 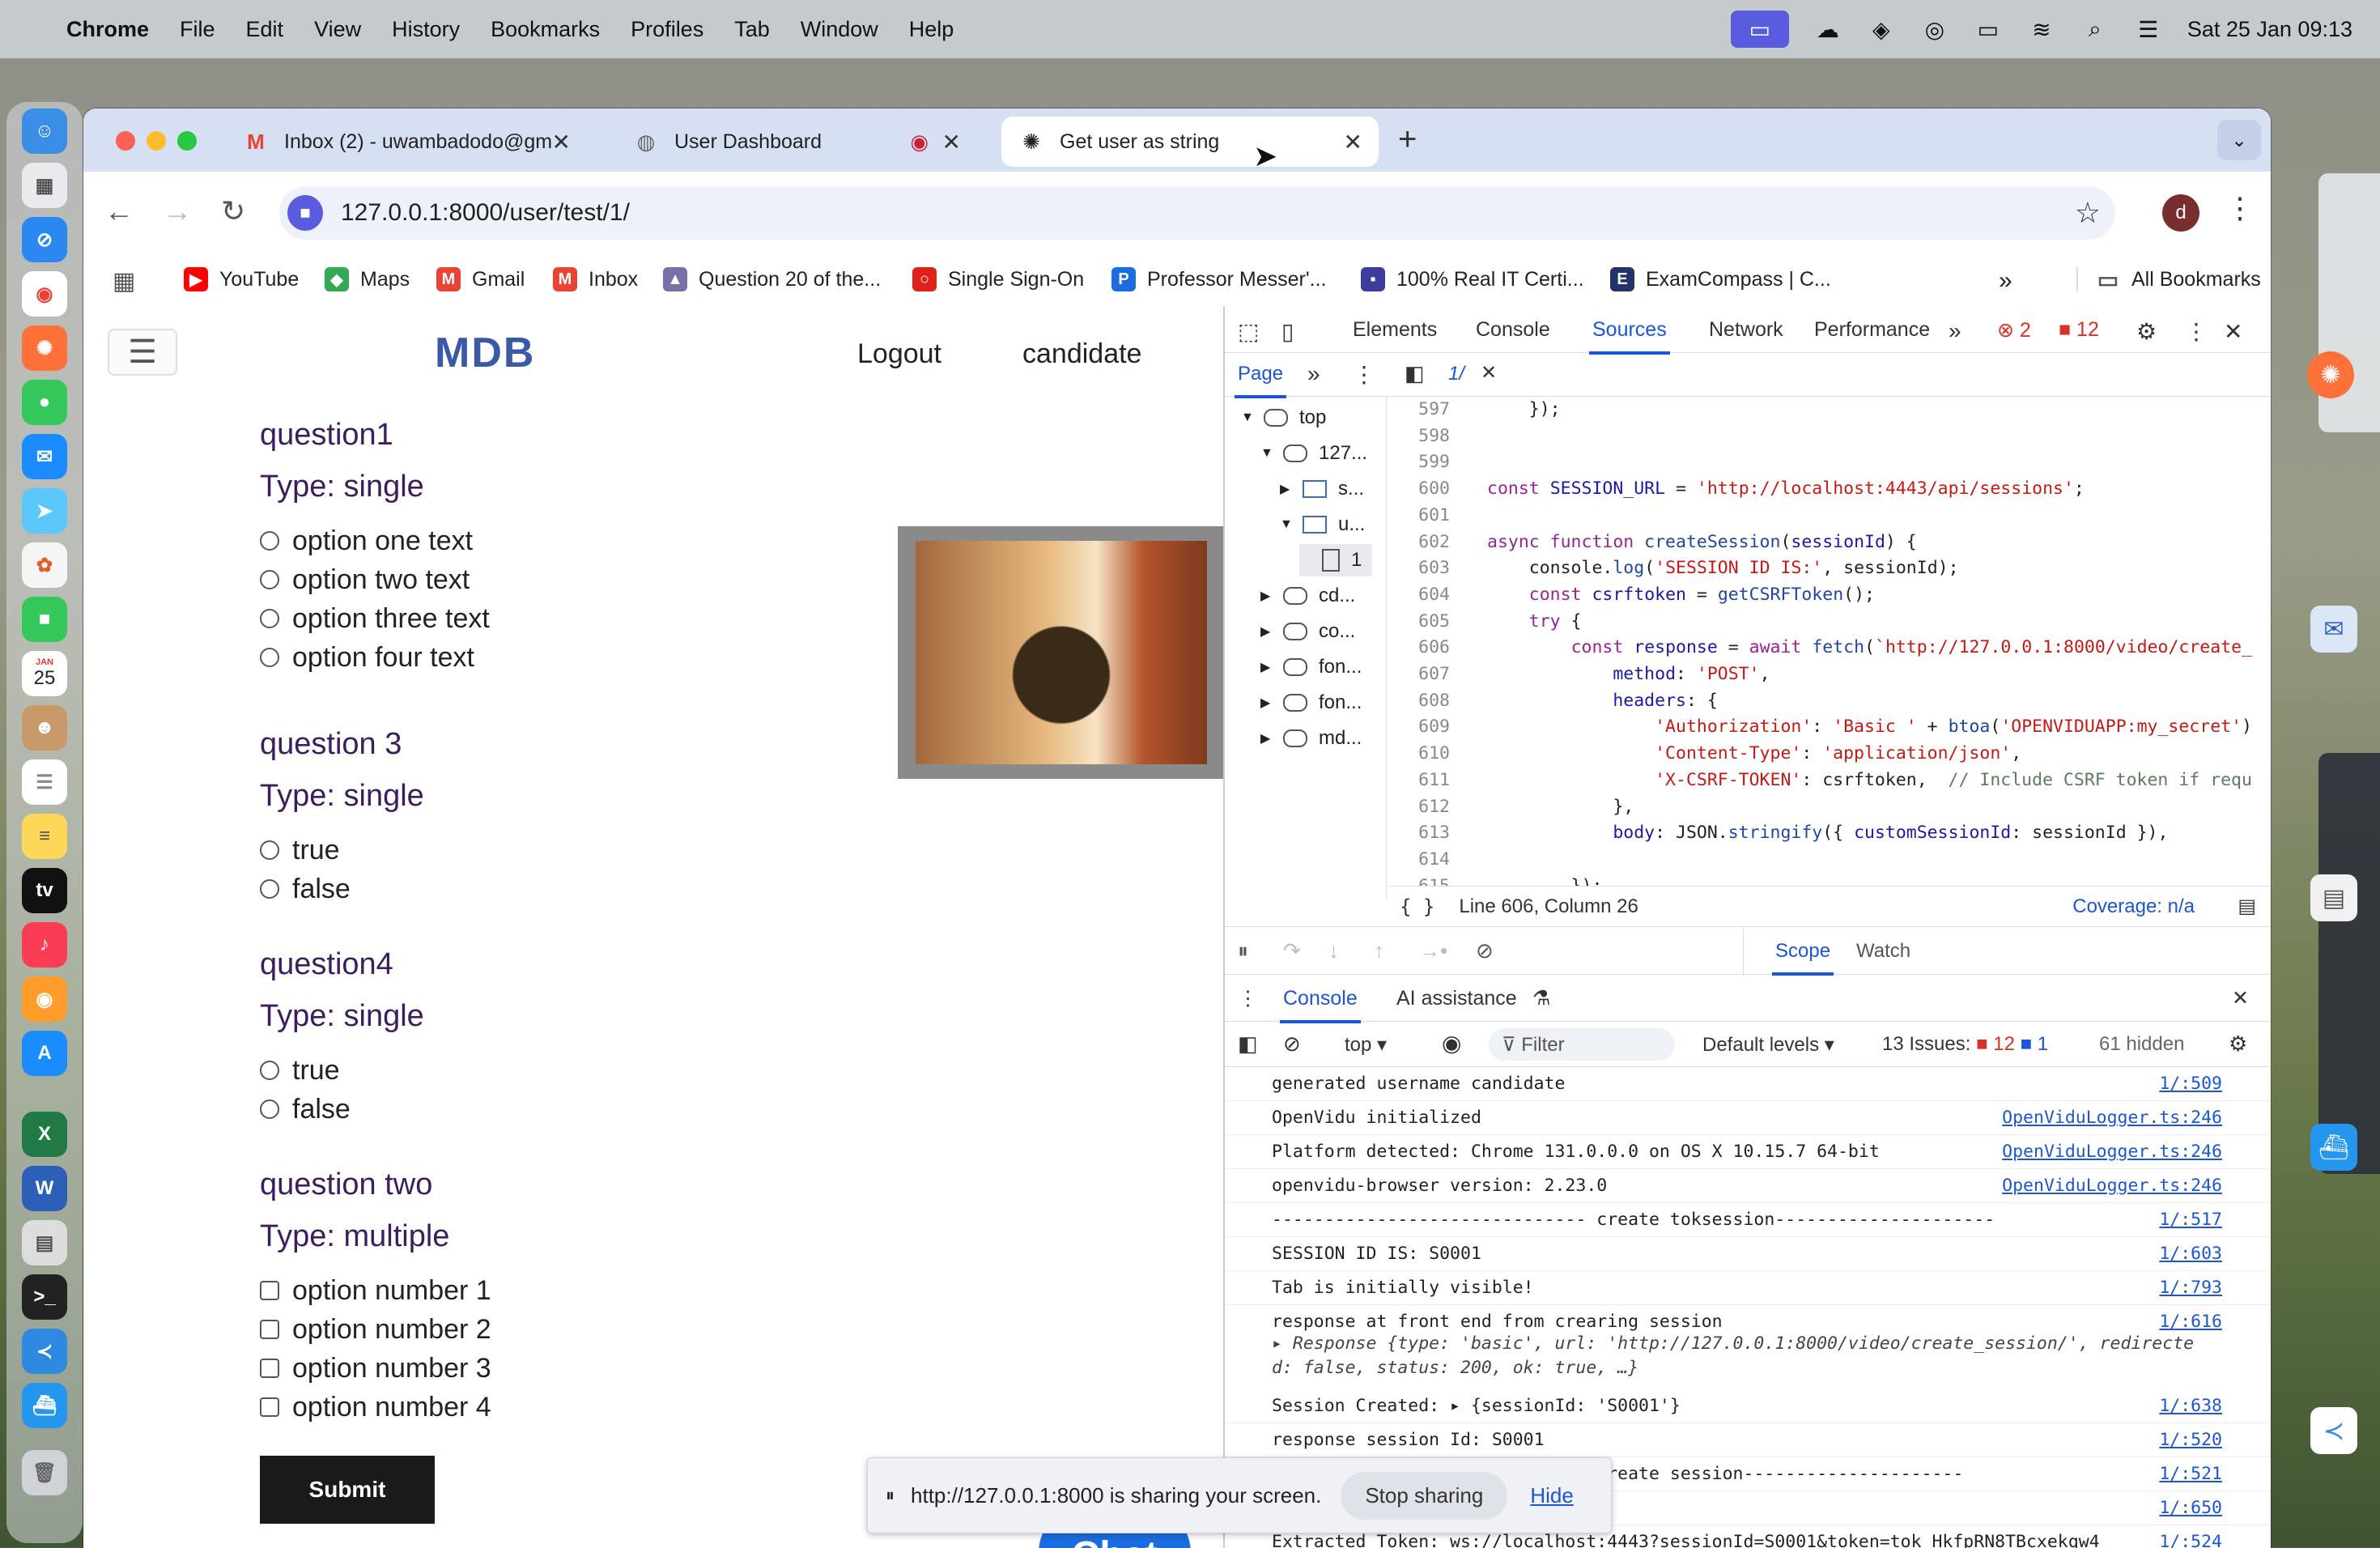 I want to click on battery-icon: ▭, so click(x=1988, y=29).